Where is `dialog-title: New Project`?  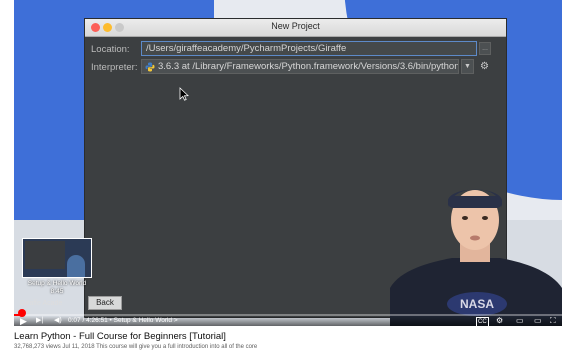 dialog-title: New Project is located at coordinates (295, 26).